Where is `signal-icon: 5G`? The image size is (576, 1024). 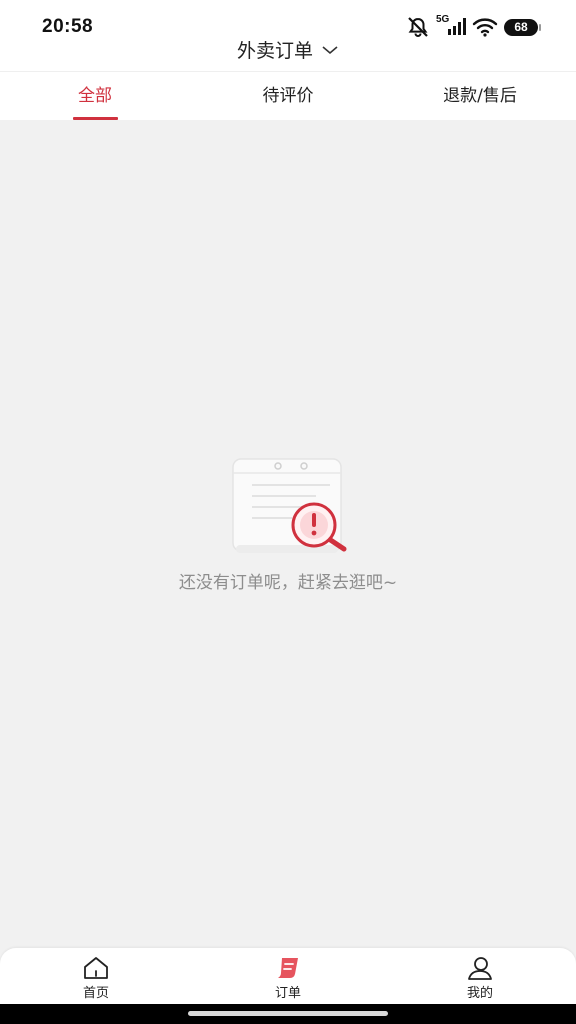
signal-icon: 5G is located at coordinates (451, 26).